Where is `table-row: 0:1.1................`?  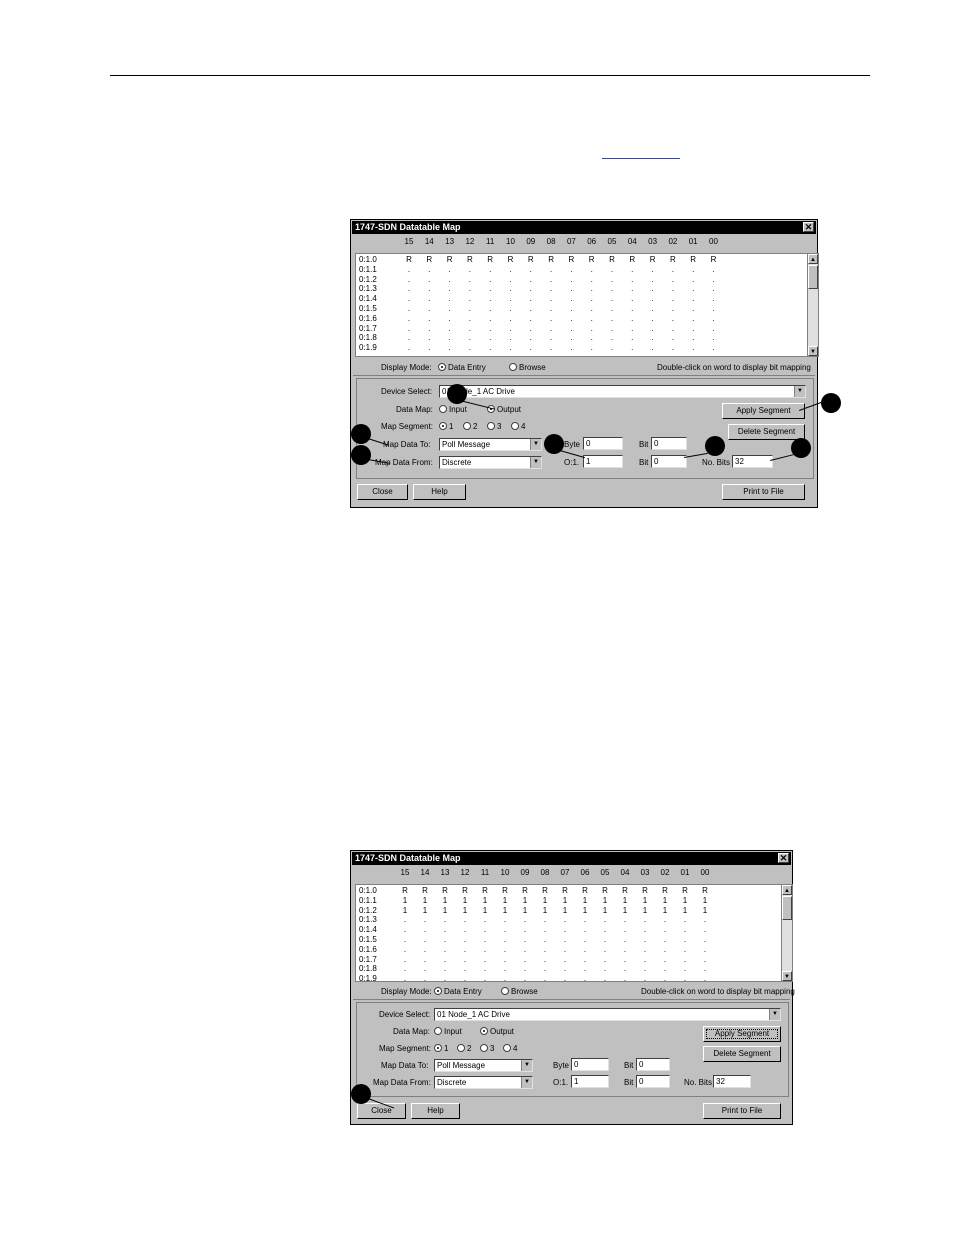
table-row: 0:1.1................ is located at coordinates (587, 270).